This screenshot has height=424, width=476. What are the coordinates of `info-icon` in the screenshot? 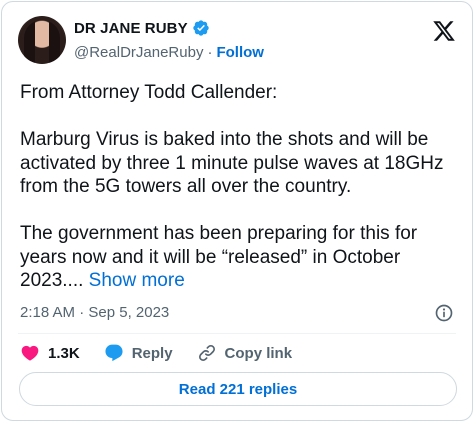 It's located at (444, 313).